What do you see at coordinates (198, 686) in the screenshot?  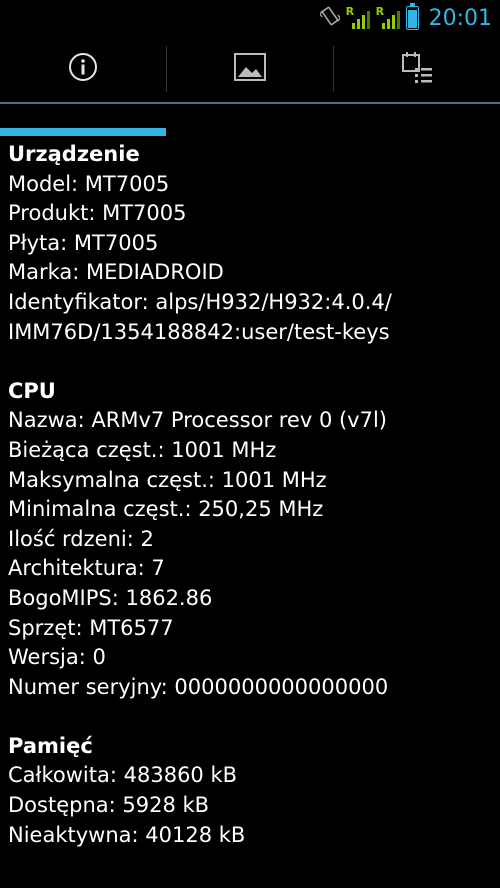 I see `cpu-serial: Numer seryjny: 0000000000000000` at bounding box center [198, 686].